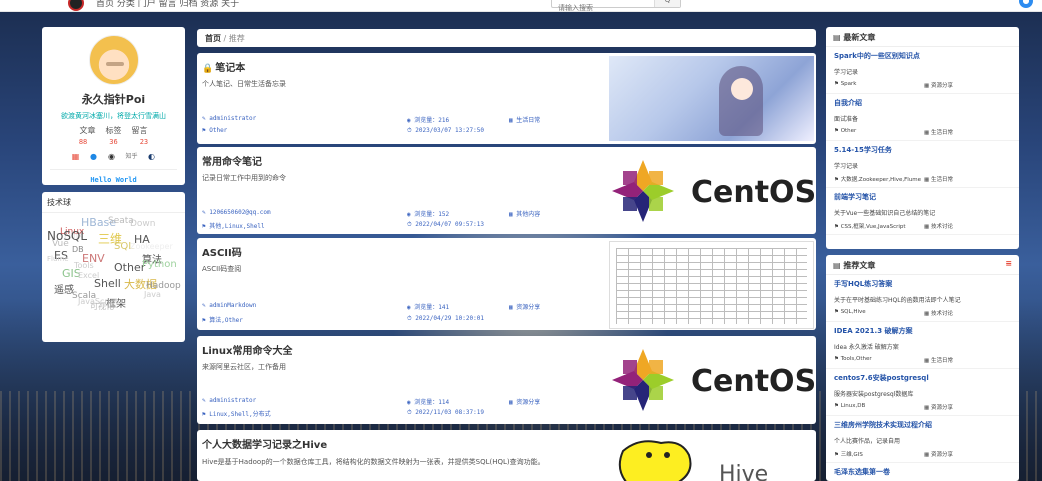 The height and width of the screenshot is (481, 1042). Describe the element at coordinates (922, 425) in the screenshot. I see `article-title: 三维房州学院技术实现过程介绍` at that location.